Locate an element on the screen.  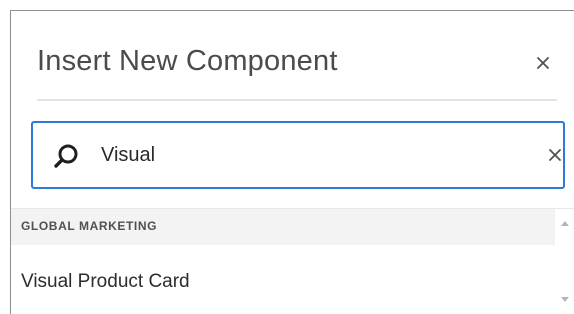
group-label: GLOBAL MARKETING is located at coordinates (89, 226).